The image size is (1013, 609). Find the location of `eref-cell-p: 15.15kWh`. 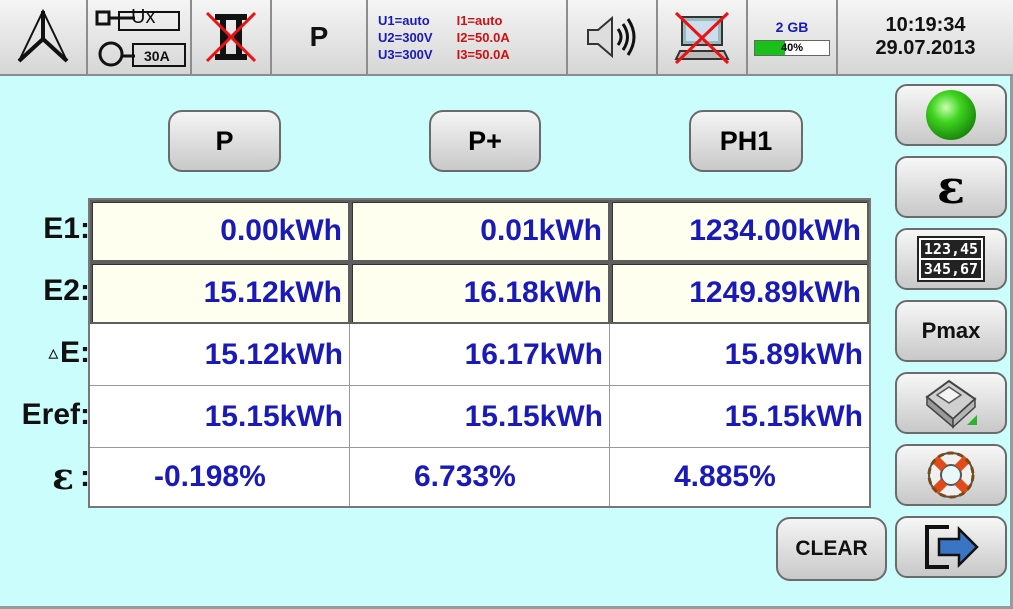

eref-cell-p: 15.15kWh is located at coordinates (220, 417).